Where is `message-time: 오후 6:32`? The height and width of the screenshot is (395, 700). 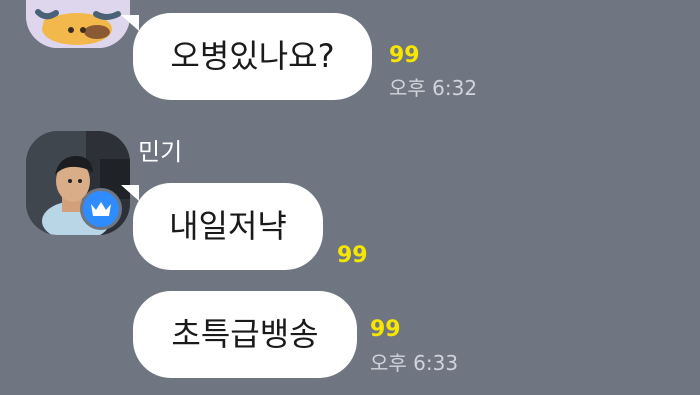 message-time: 오후 6:32 is located at coordinates (433, 88).